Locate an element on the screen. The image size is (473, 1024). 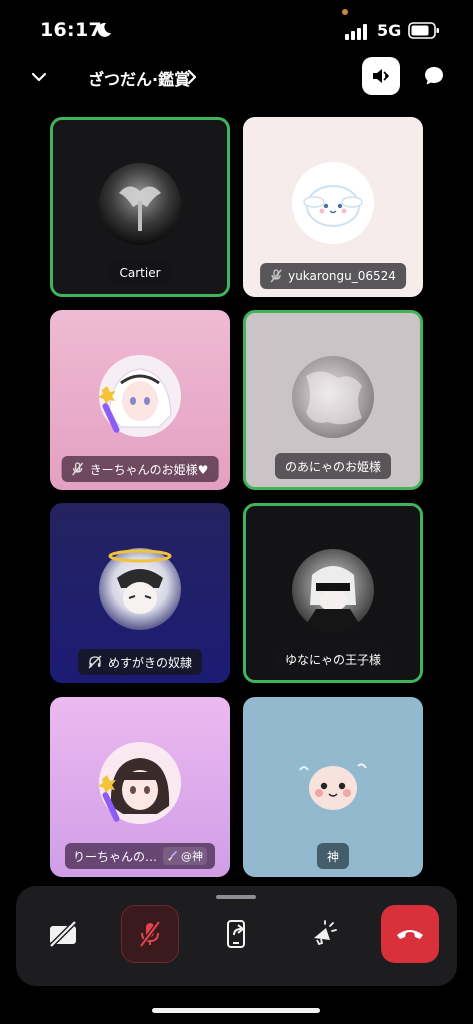
call-header: ざつだん·鑑賞 is located at coordinates (236, 78).